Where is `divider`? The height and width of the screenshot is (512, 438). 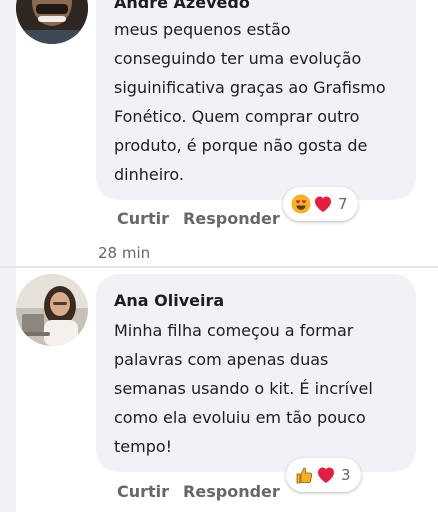 divider is located at coordinates (219, 267).